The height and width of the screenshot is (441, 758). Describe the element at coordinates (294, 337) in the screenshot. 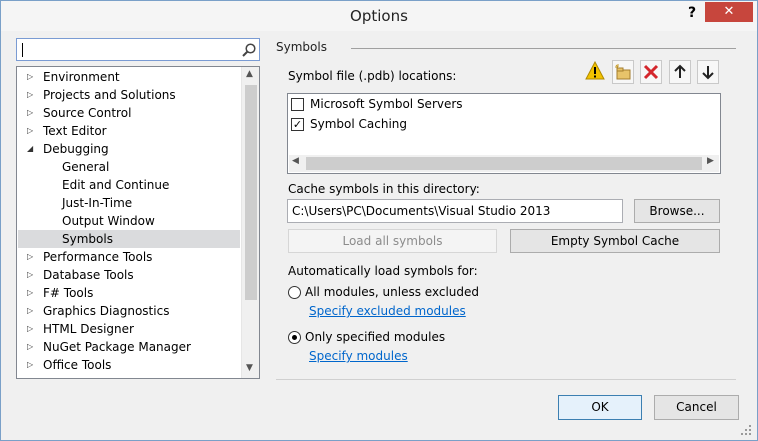

I see `only-specified-modules-radio` at that location.